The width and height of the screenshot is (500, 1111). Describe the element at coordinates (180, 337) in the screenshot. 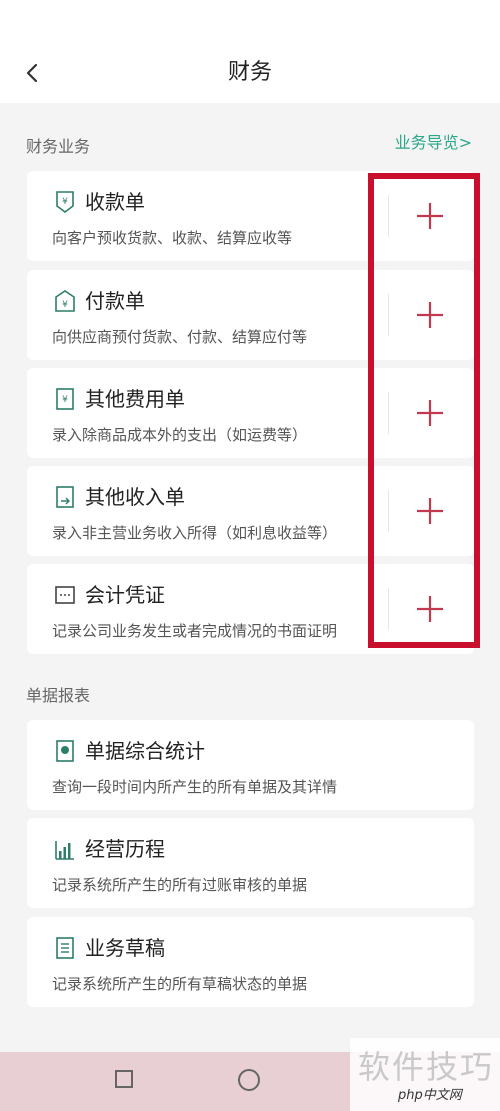

I see `card-description: 向供应商预付货款、付款、结算应付等` at that location.